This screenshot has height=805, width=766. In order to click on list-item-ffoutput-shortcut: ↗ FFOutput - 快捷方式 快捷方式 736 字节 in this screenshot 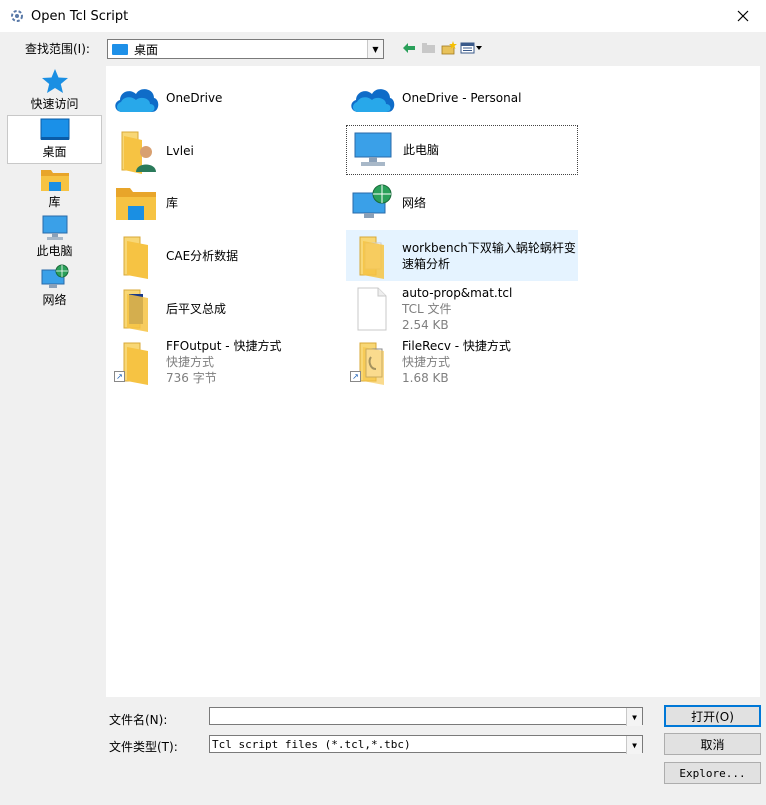, I will do `click(226, 362)`.